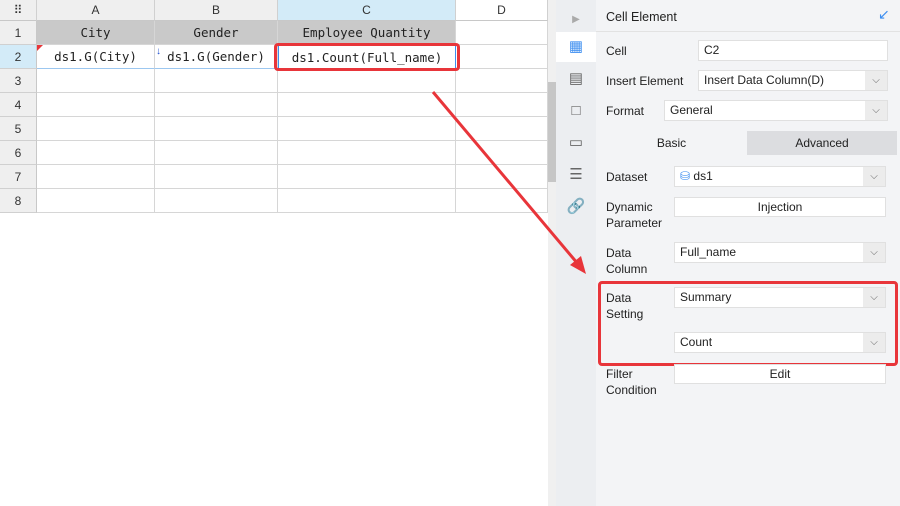  What do you see at coordinates (508, 182) in the screenshot?
I see `annotation-arrow` at bounding box center [508, 182].